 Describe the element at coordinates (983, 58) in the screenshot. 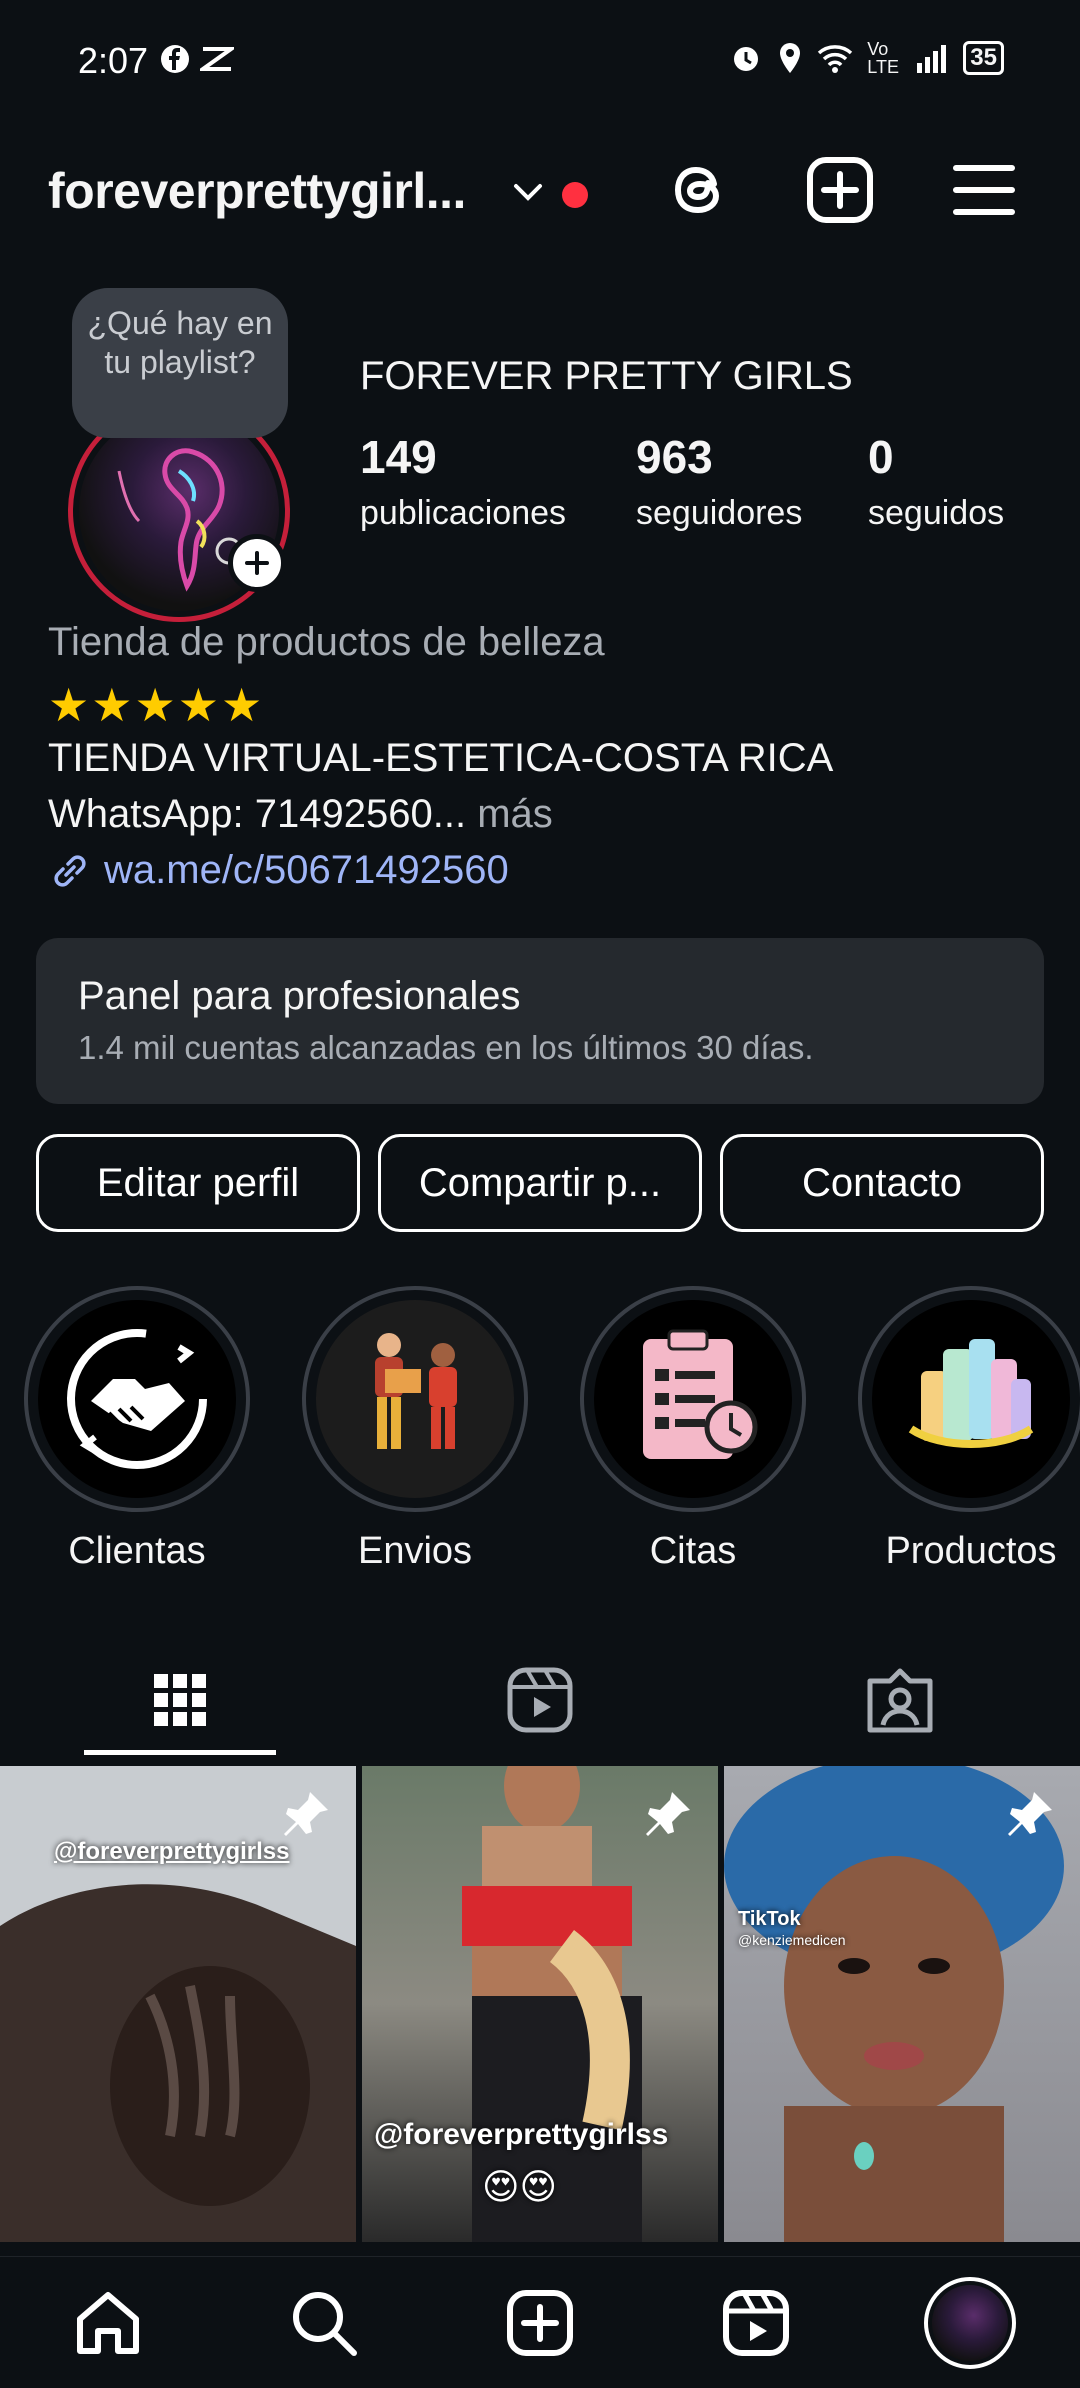

I see `battery-icon: 35` at that location.